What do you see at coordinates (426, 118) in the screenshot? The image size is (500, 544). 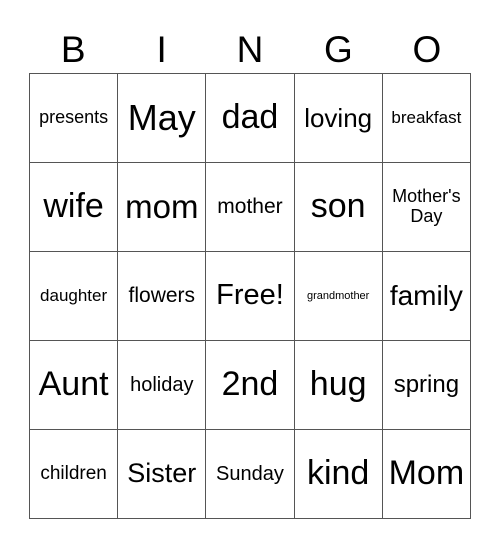 I see `bingo-cell: breakfast` at bounding box center [426, 118].